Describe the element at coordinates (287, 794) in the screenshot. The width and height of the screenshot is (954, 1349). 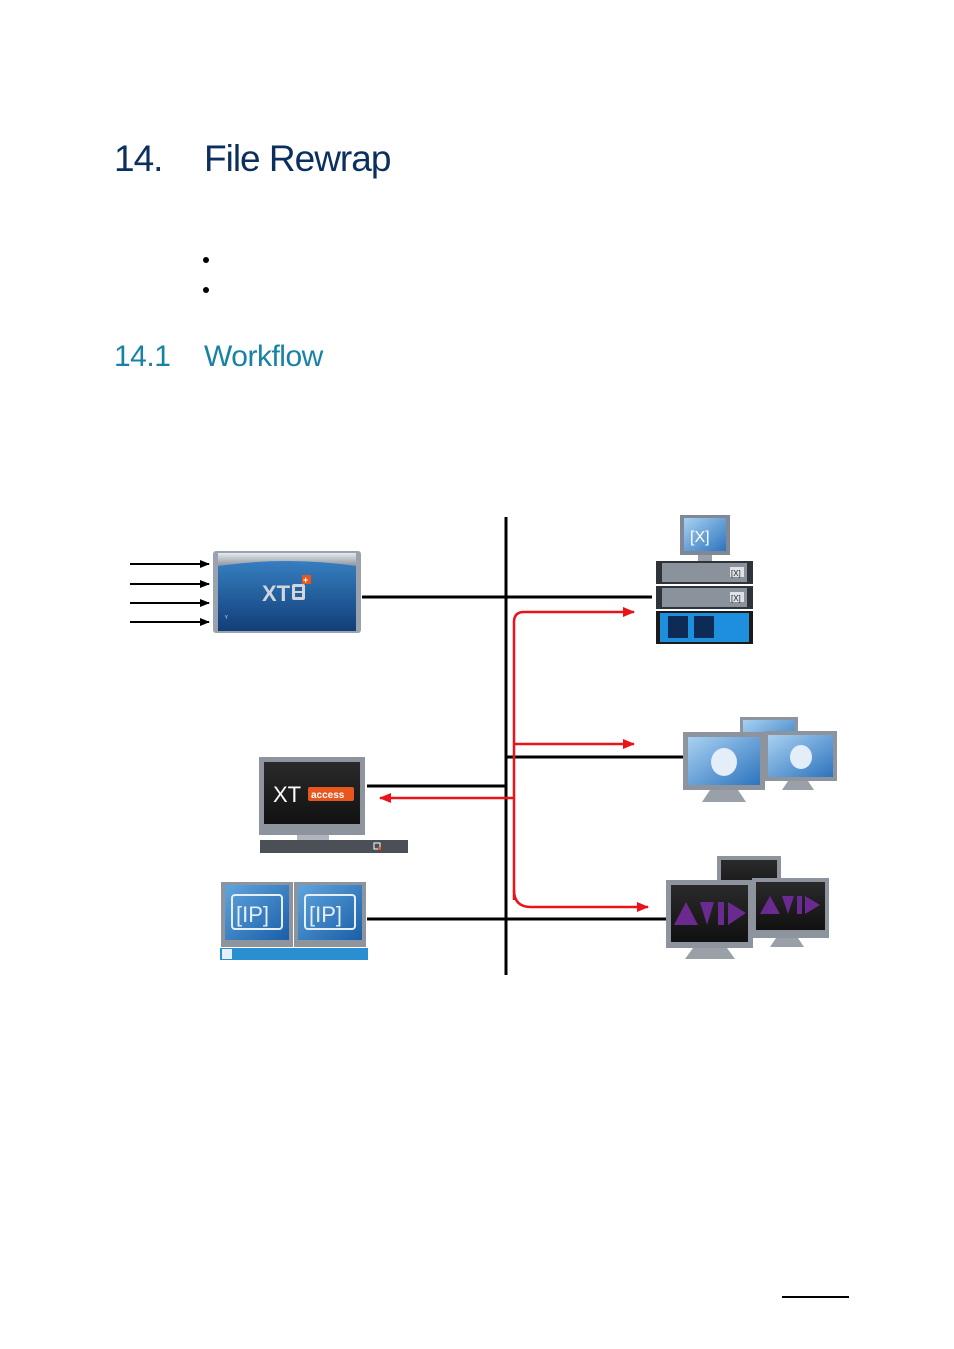
I see `xtaccess-label: XT` at that location.